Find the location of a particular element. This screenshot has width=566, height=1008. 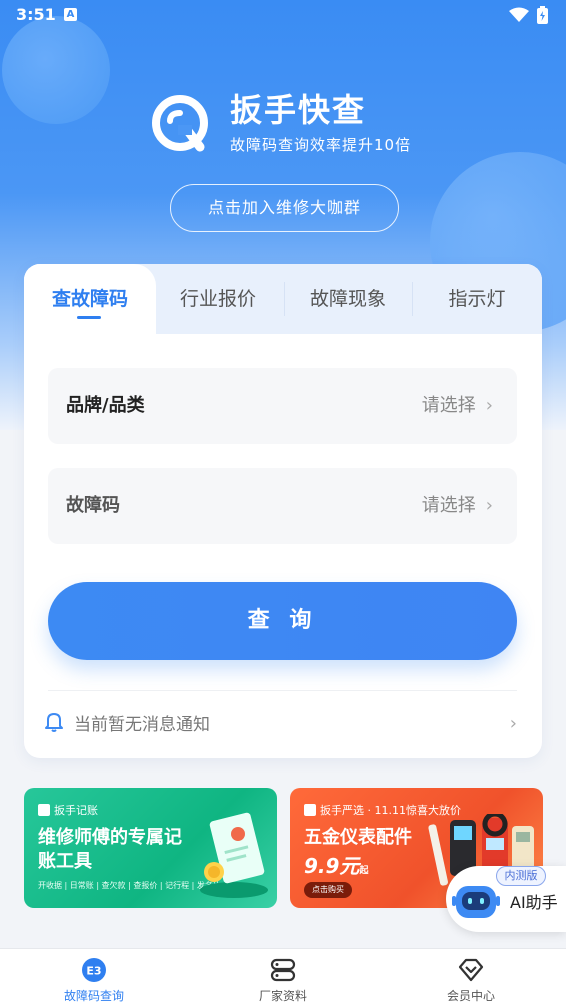

tab-fault-symptom: 故障现象 is located at coordinates (348, 299).